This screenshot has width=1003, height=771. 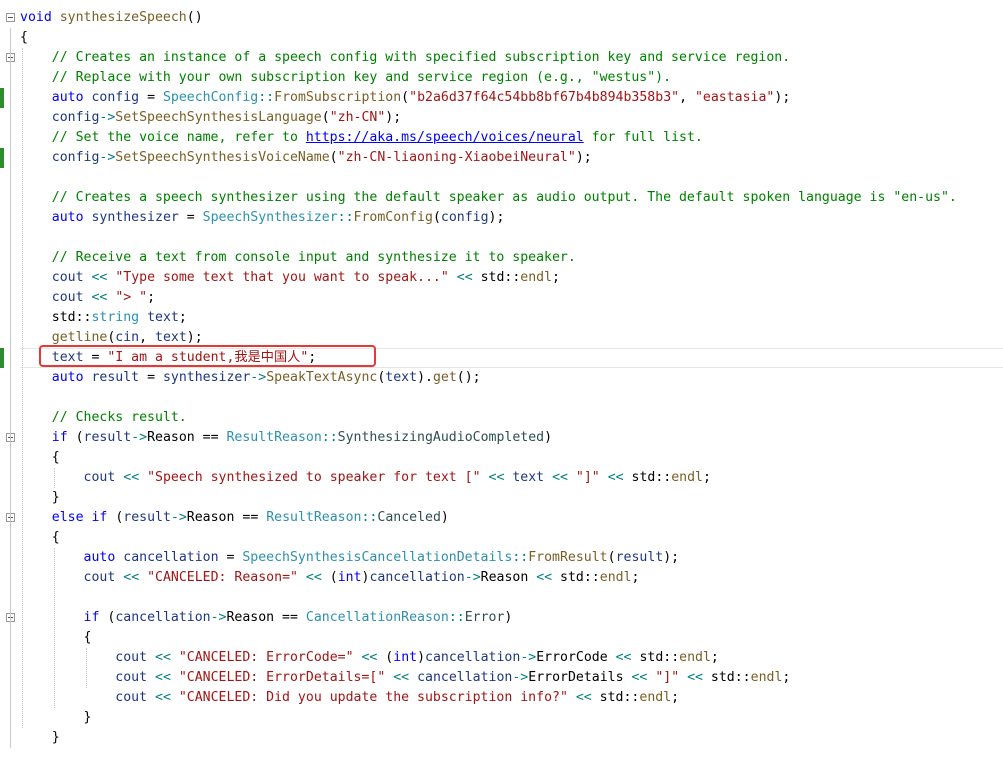 I want to click on code-token: SetSpeechSynthesisVoiceName, so click(x=222, y=157).